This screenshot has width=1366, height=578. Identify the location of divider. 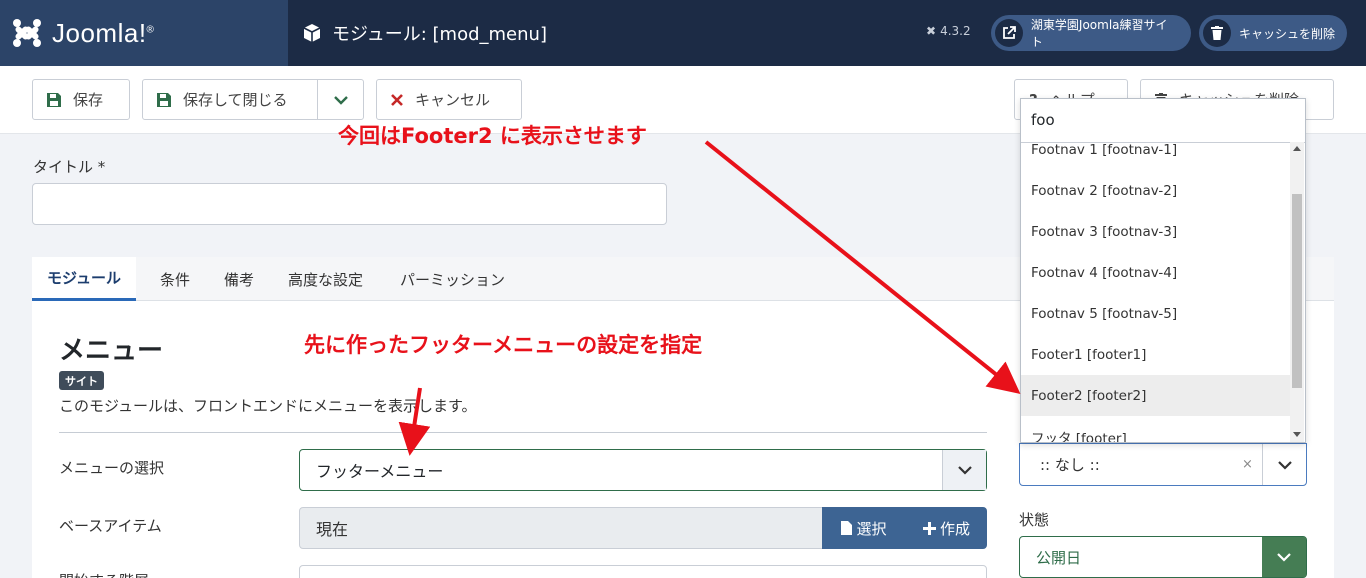
(523, 432).